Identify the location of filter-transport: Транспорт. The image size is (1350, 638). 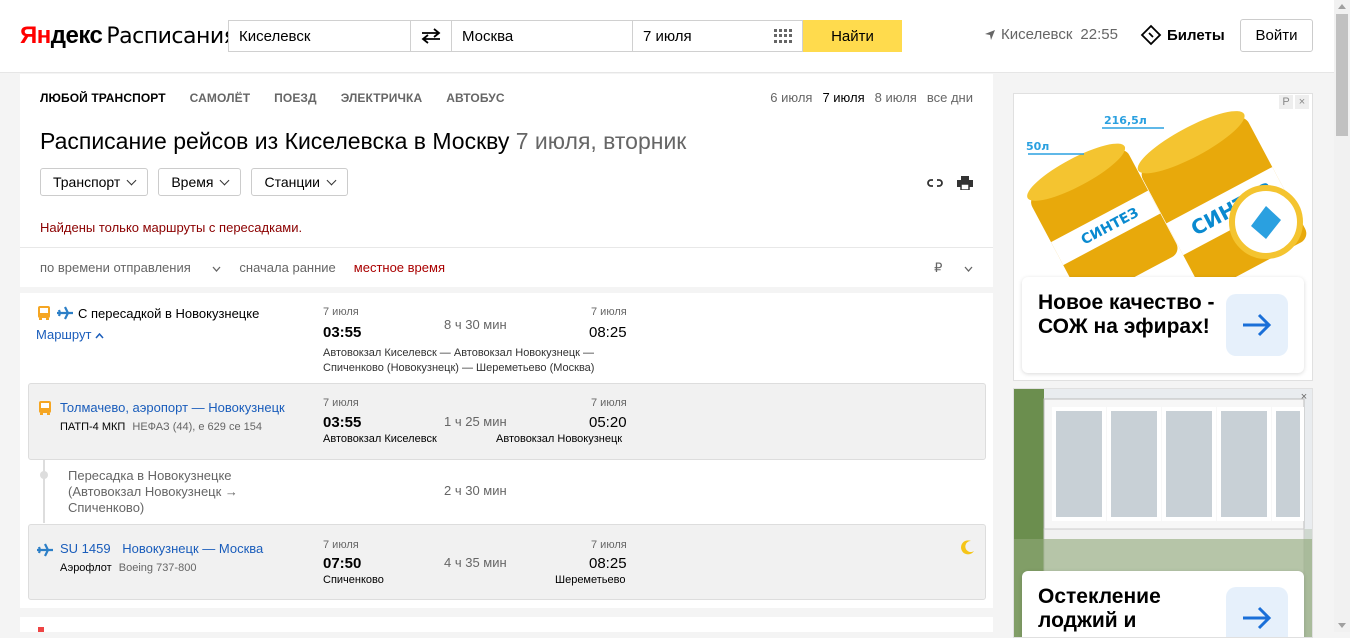
(94, 182).